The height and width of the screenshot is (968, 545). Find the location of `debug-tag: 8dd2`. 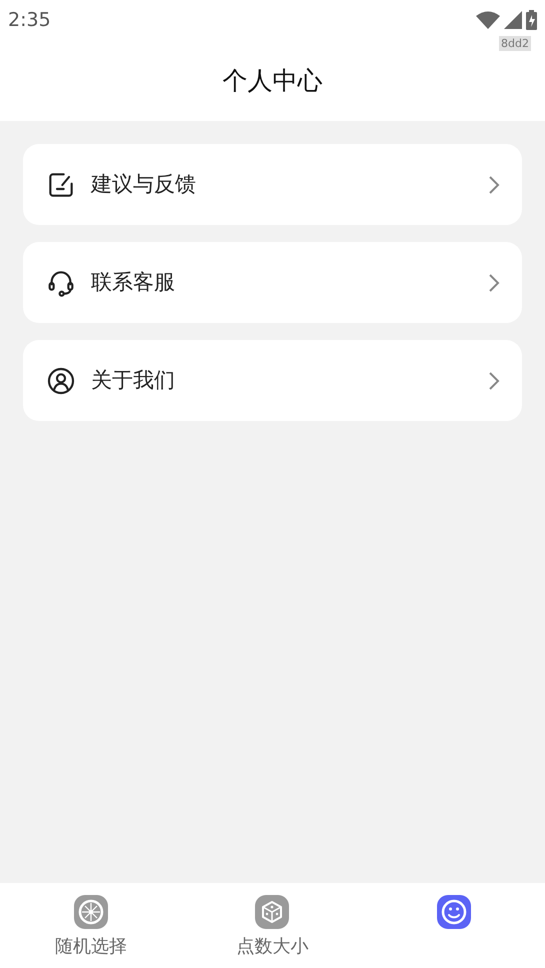

debug-tag: 8dd2 is located at coordinates (515, 43).